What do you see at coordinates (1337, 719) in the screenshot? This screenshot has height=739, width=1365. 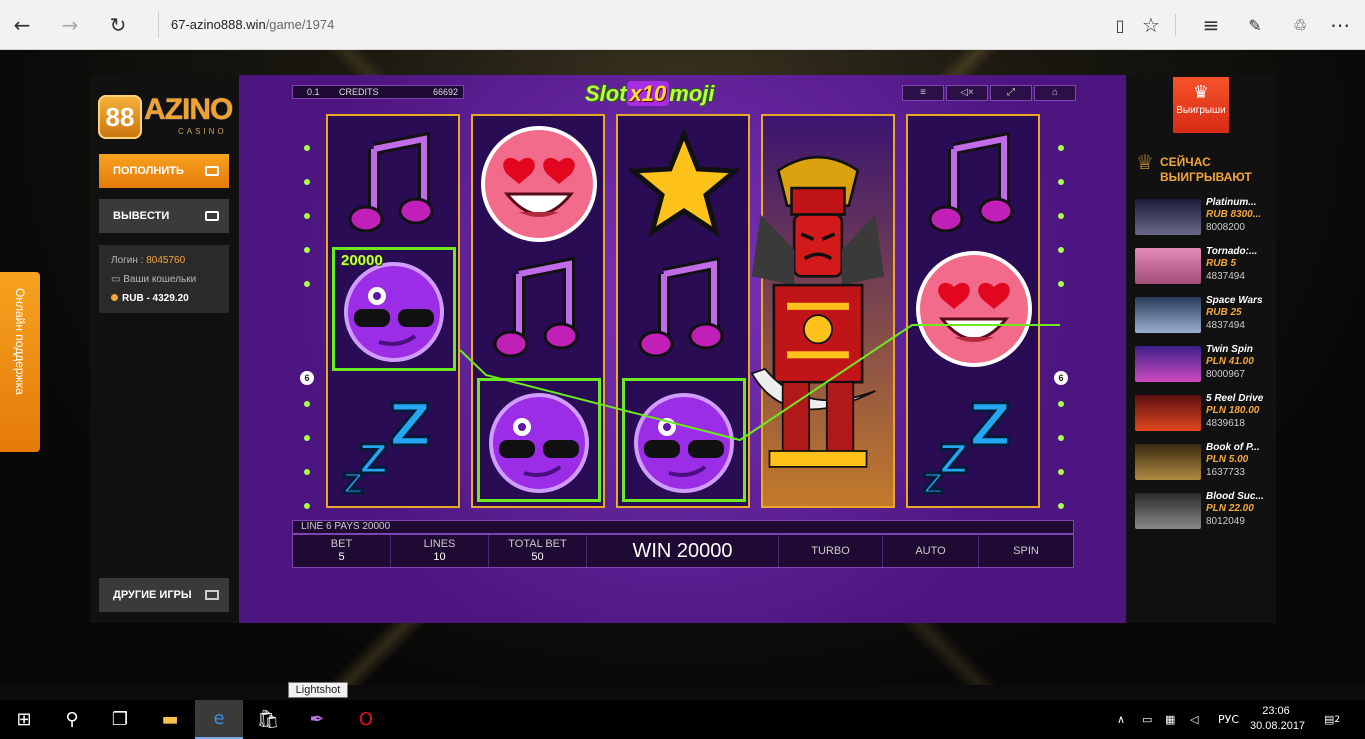 I see `notification-count: 2` at bounding box center [1337, 719].